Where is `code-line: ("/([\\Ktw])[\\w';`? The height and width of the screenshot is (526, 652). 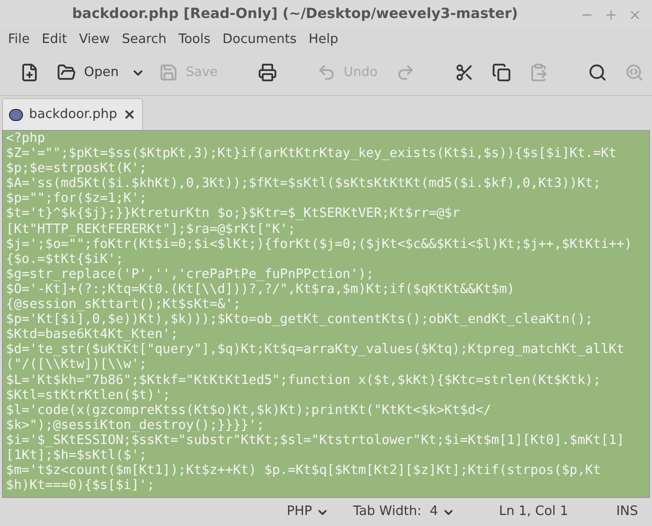
code-line: ("/([\\Ktw])[\\w'; is located at coordinates (76, 364).